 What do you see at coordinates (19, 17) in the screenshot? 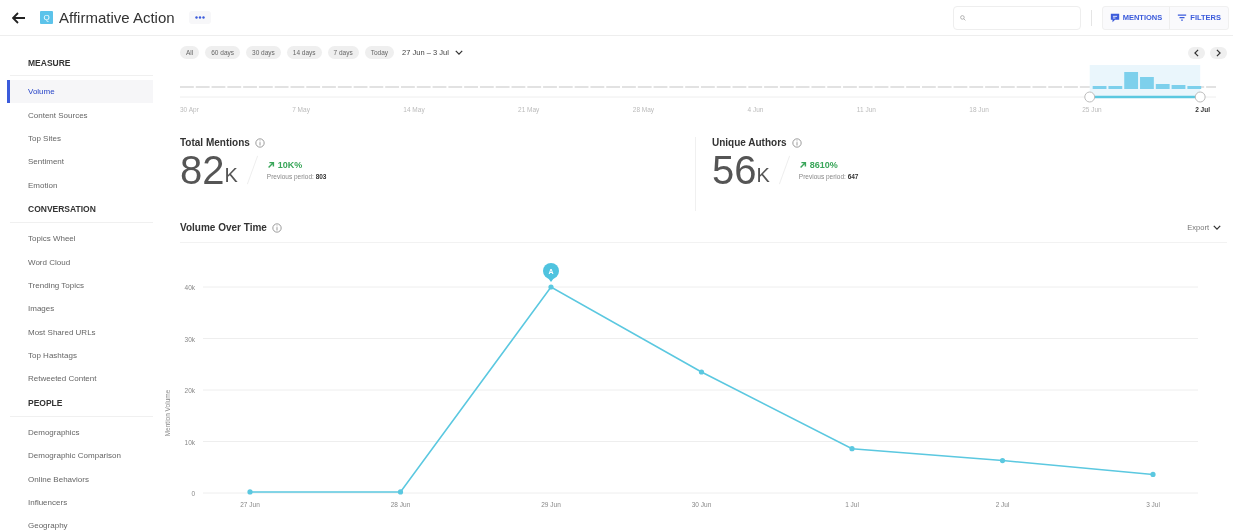
I see `back-arrow-icon` at bounding box center [19, 17].